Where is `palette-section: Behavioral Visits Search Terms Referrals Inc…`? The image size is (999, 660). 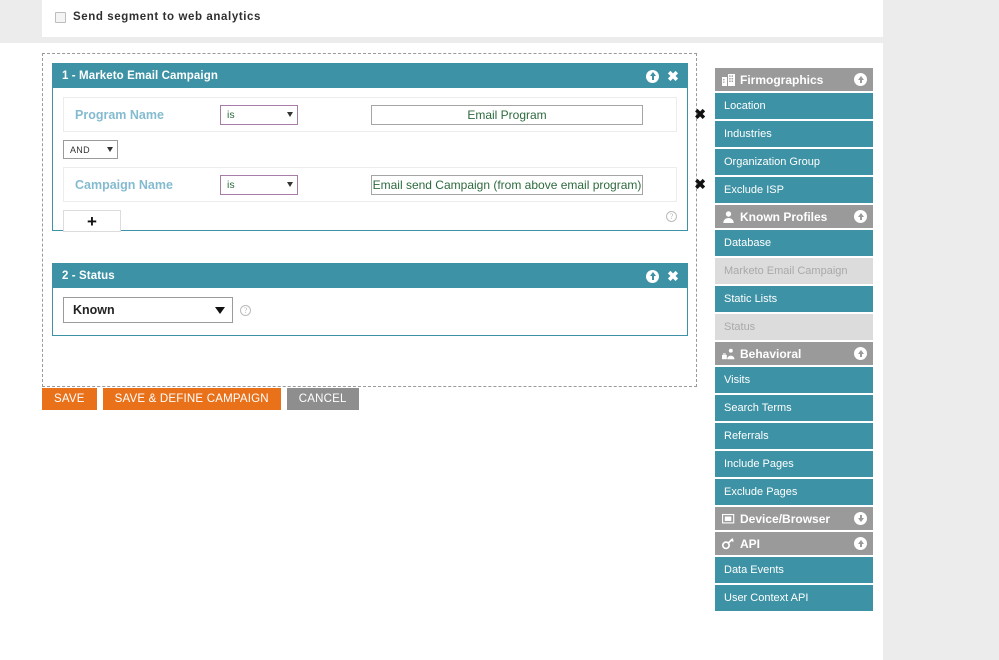 palette-section: Behavioral Visits Search Terms Referrals Inc… is located at coordinates (794, 423).